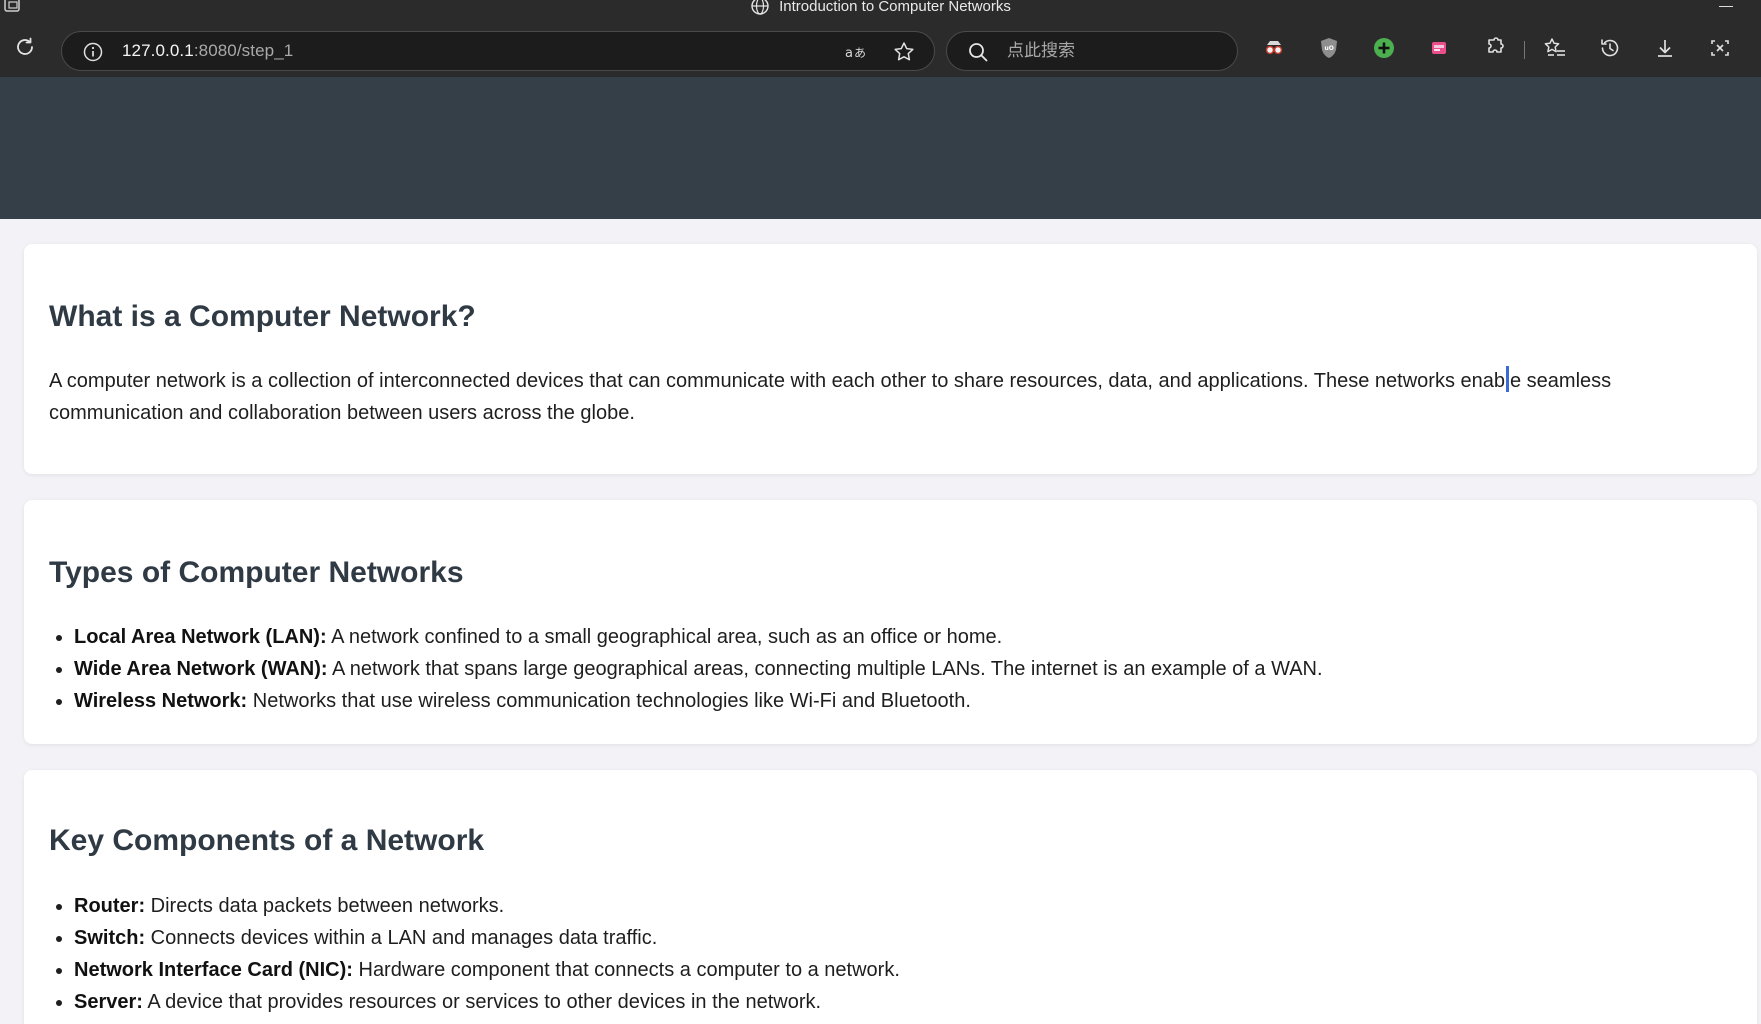 This screenshot has height=1024, width=1761. I want to click on list-item-term: Wireless Network:, so click(161, 701).